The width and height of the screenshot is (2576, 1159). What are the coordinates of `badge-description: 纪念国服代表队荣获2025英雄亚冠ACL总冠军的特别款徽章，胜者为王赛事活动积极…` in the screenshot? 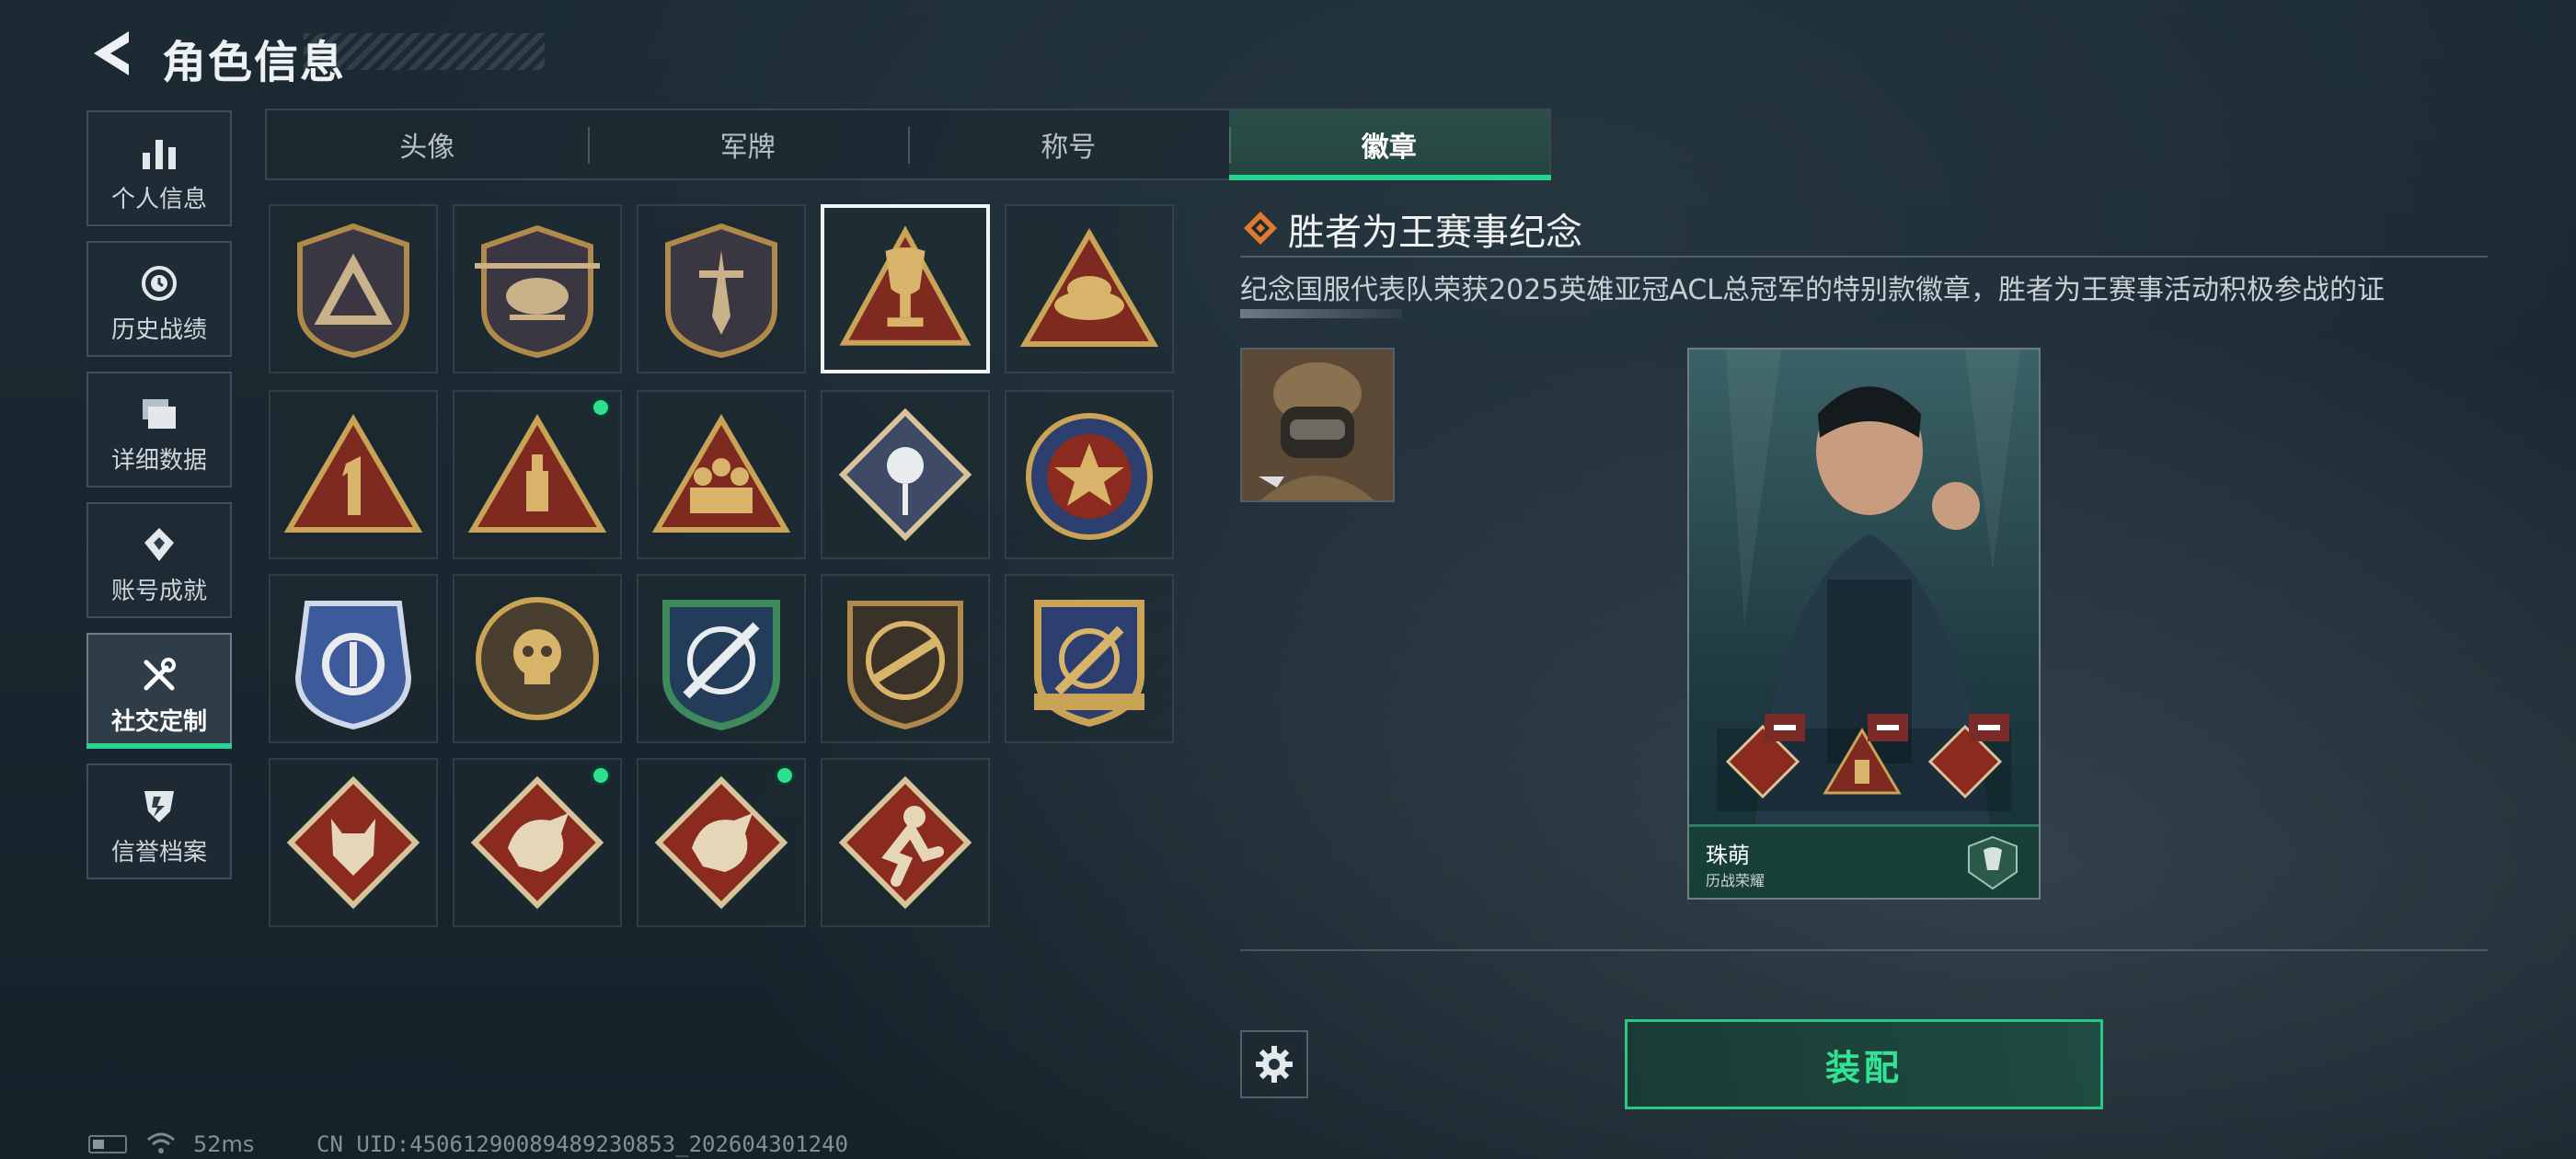 It's located at (1813, 290).